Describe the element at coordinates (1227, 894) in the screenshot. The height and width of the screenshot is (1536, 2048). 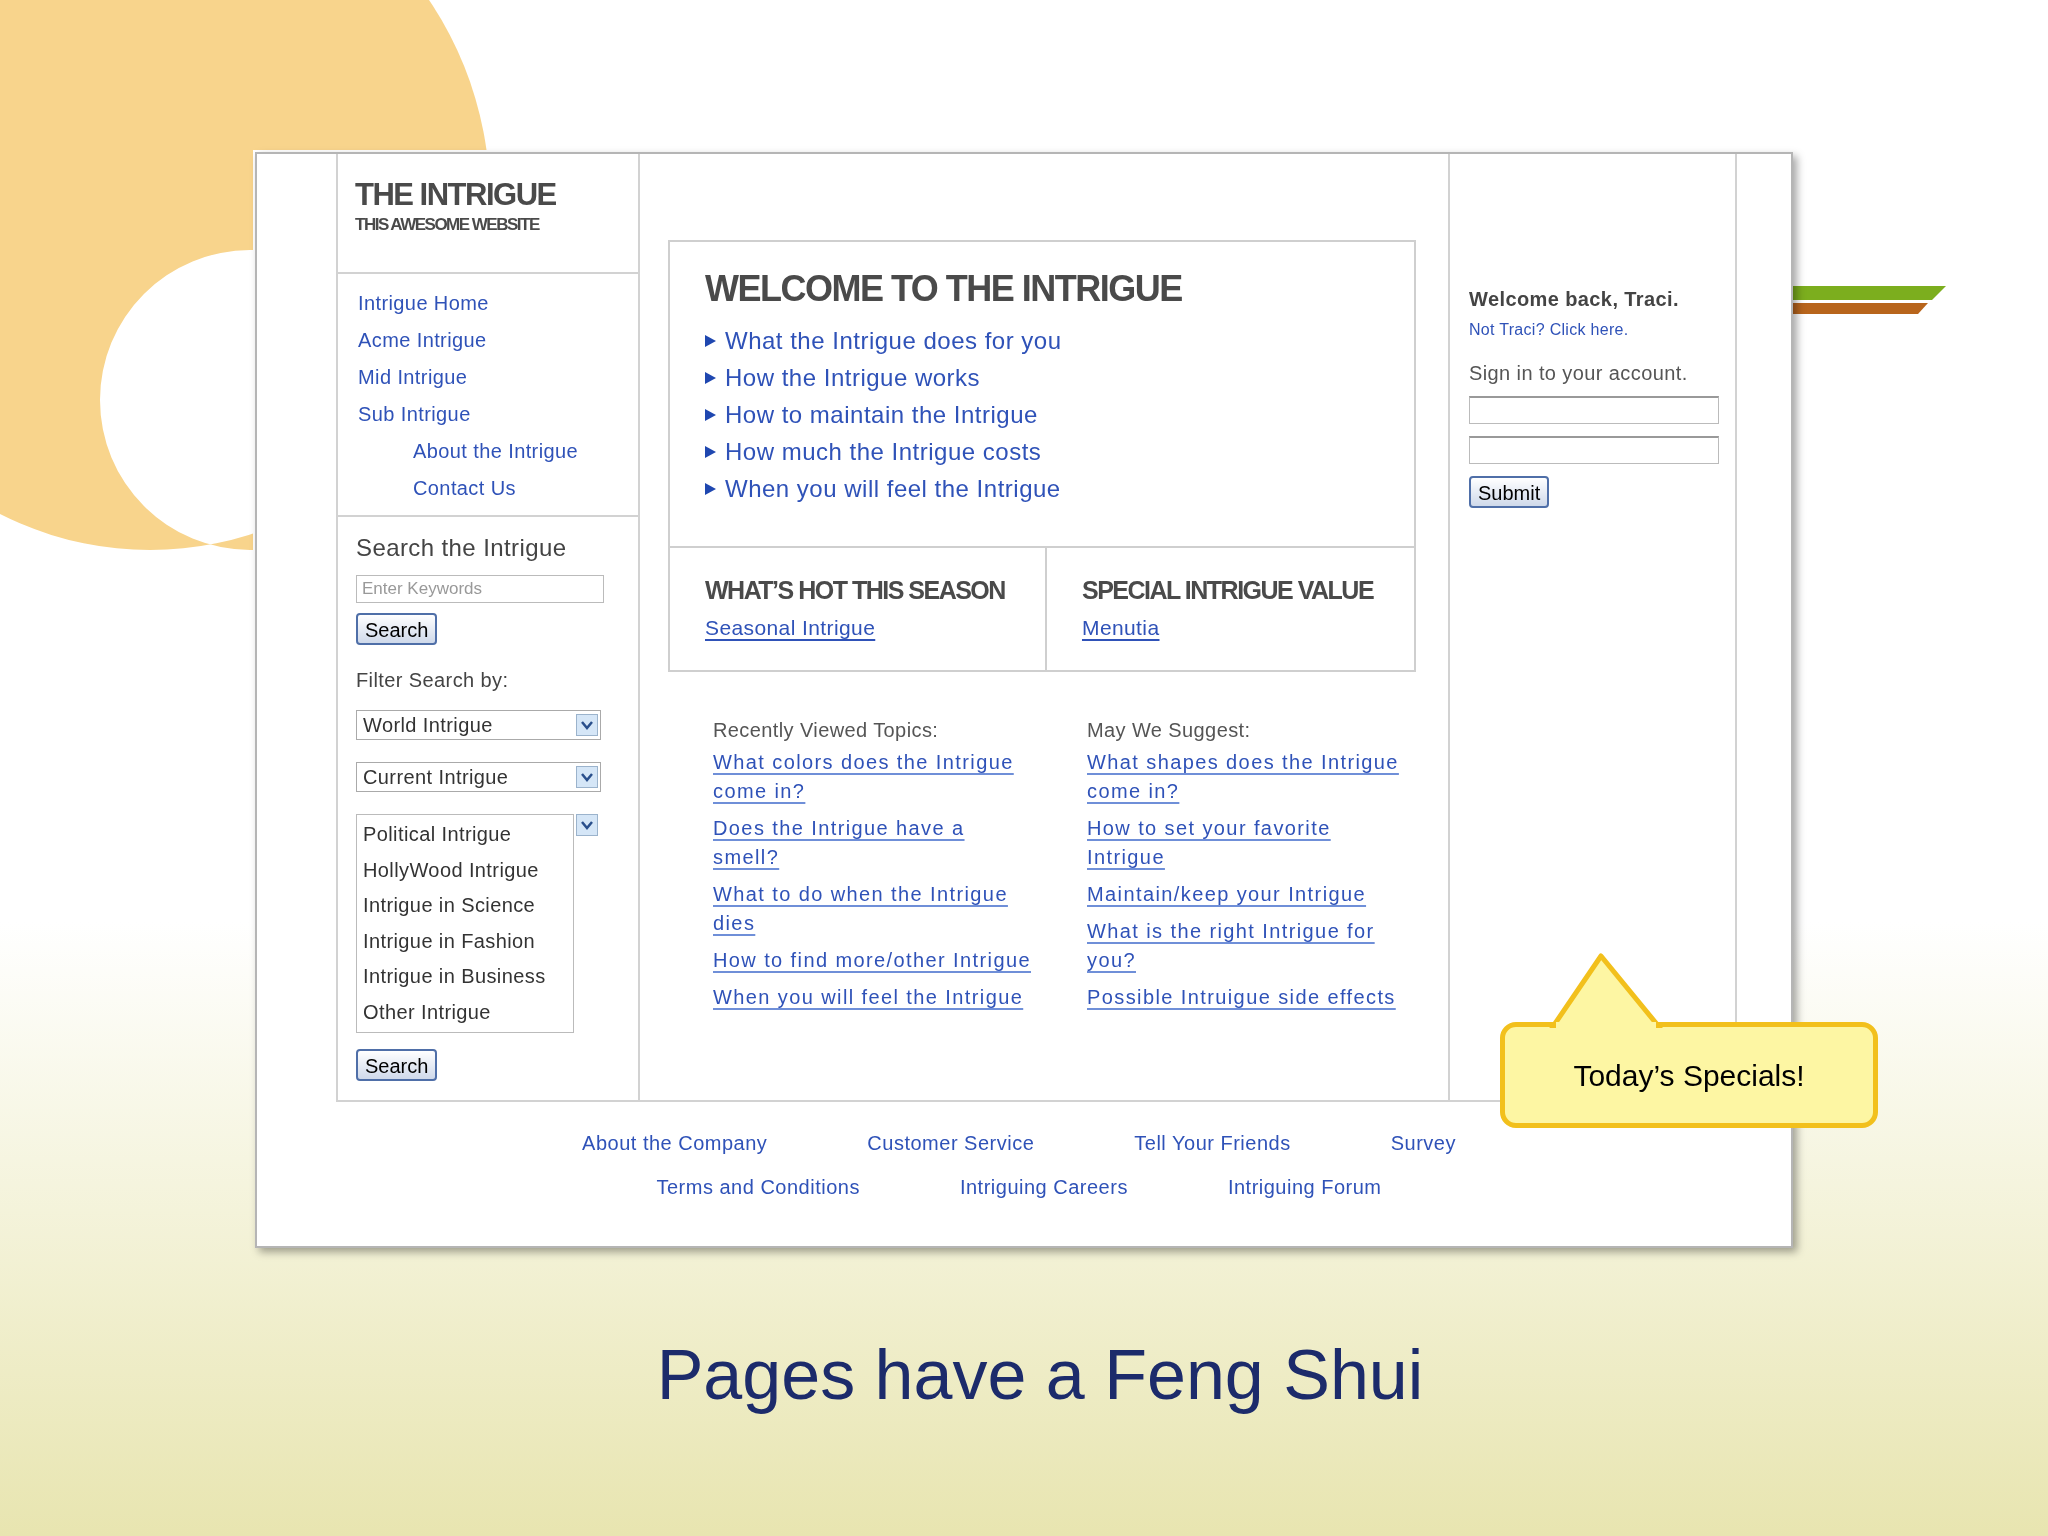
I see `link: Maintain/keep your Intrigue` at that location.